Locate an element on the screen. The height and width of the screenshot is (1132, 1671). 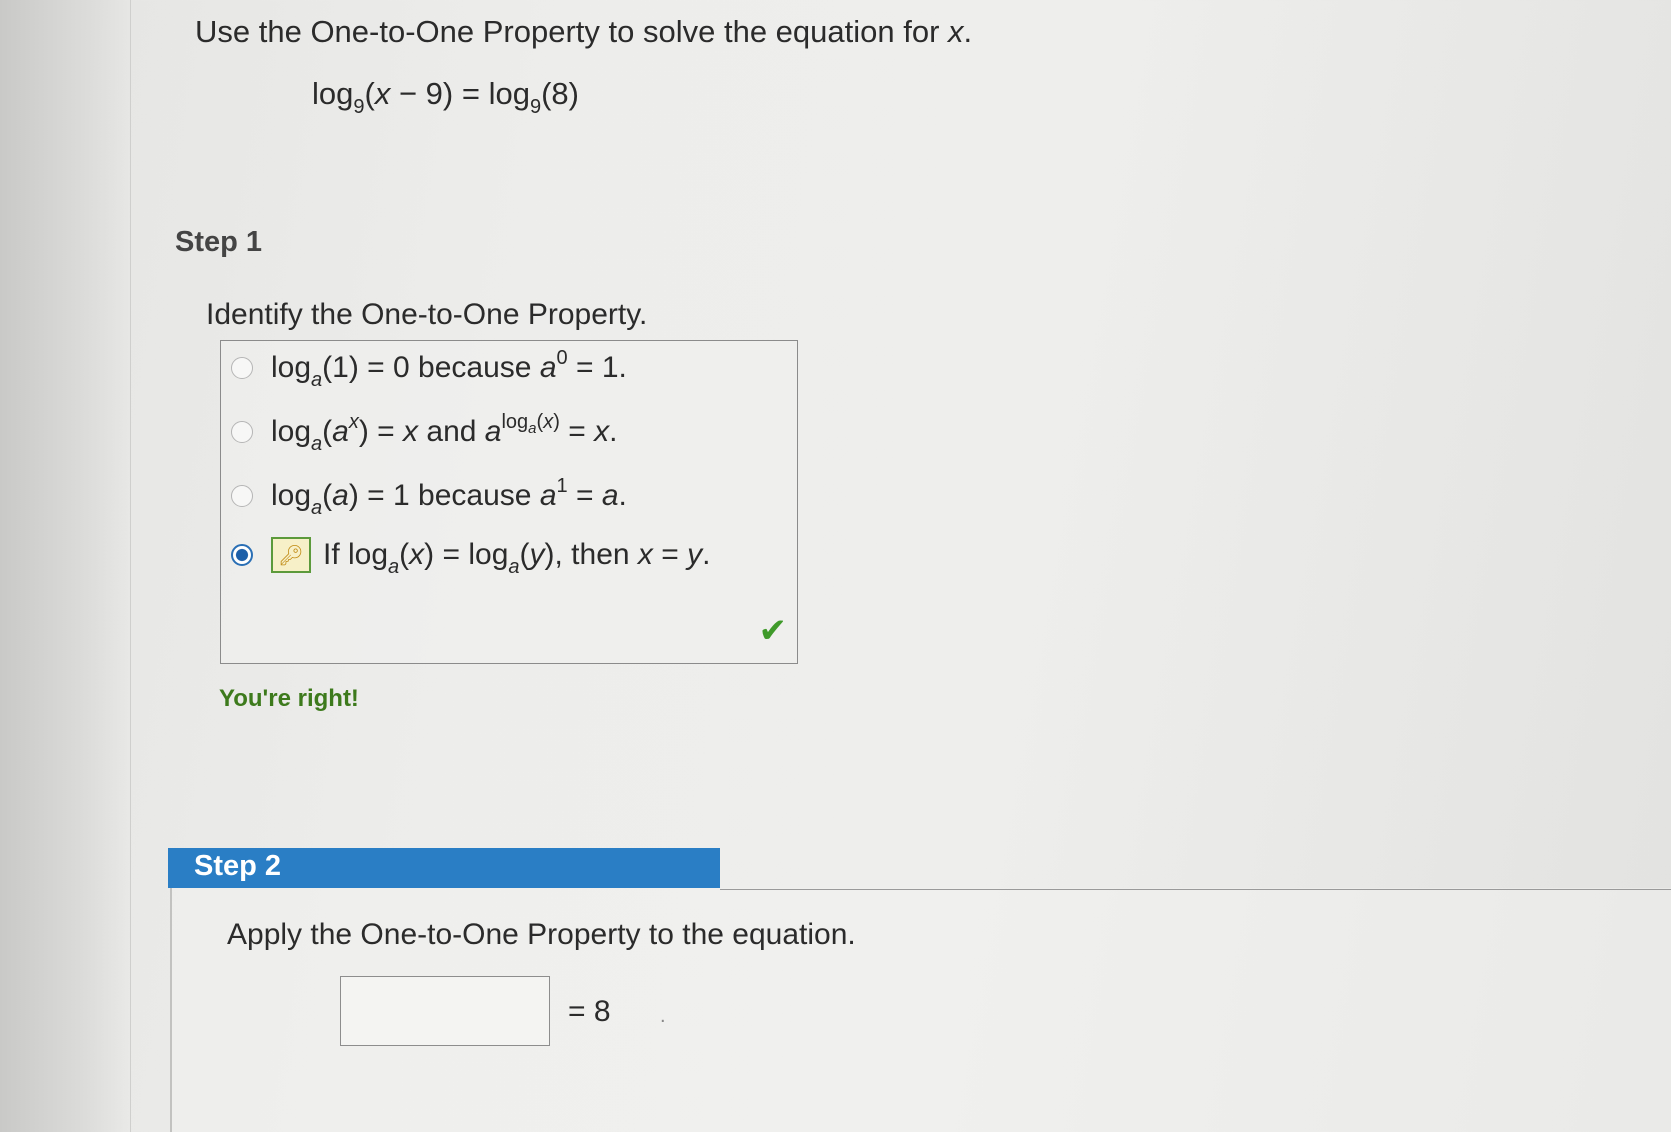
problem-equation: log9(x − 9) = log9(8) is located at coordinates (445, 97).